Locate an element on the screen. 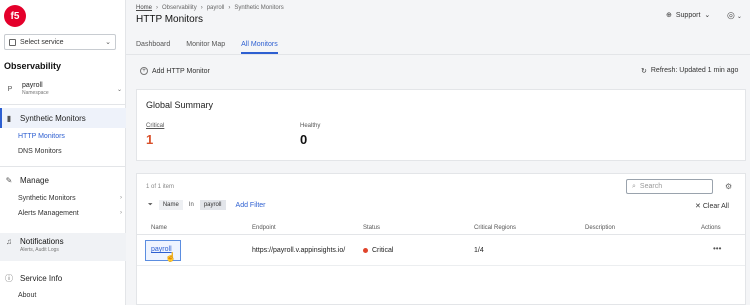  search-placeholder: Search is located at coordinates (651, 186).